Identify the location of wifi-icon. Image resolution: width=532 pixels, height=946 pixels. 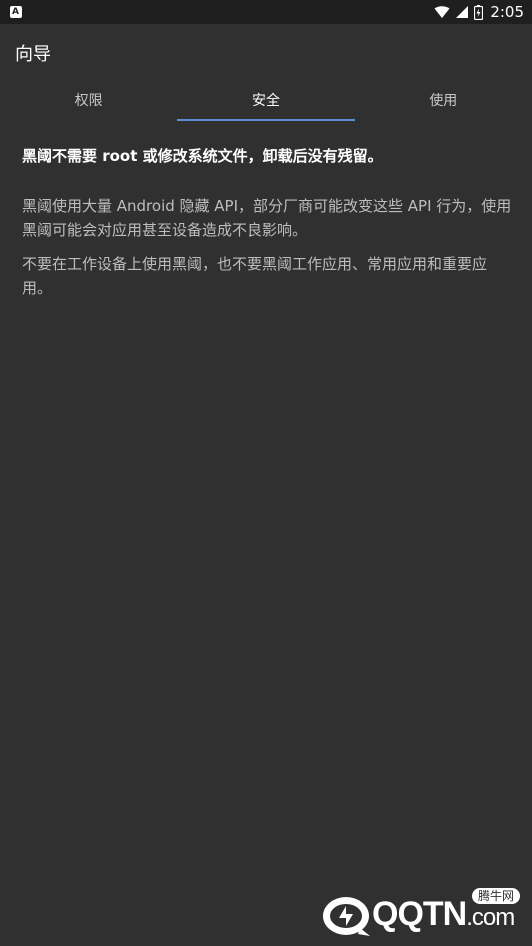
(442, 12).